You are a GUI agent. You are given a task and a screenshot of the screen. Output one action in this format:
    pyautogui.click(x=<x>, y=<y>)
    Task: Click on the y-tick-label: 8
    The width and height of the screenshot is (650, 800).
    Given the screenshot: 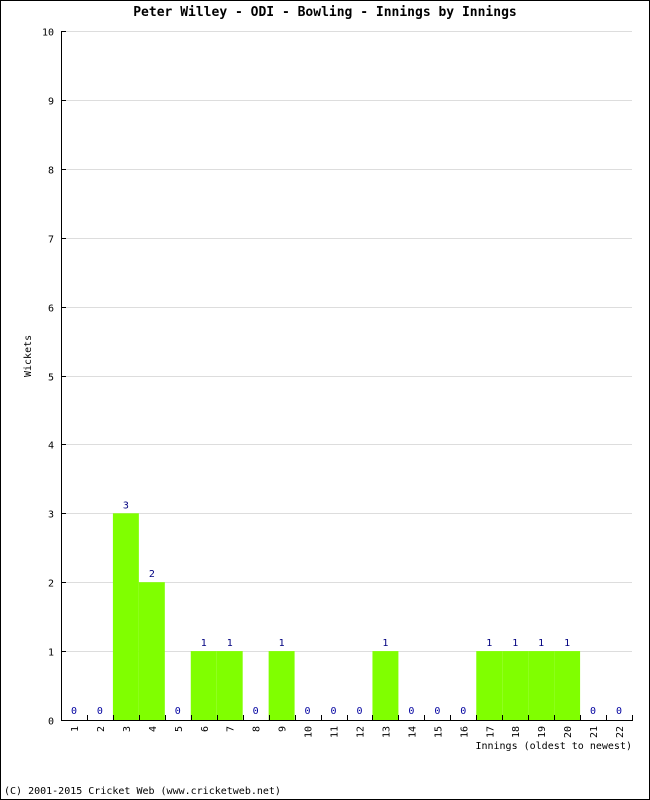 What is the action you would take?
    pyautogui.click(x=51, y=171)
    